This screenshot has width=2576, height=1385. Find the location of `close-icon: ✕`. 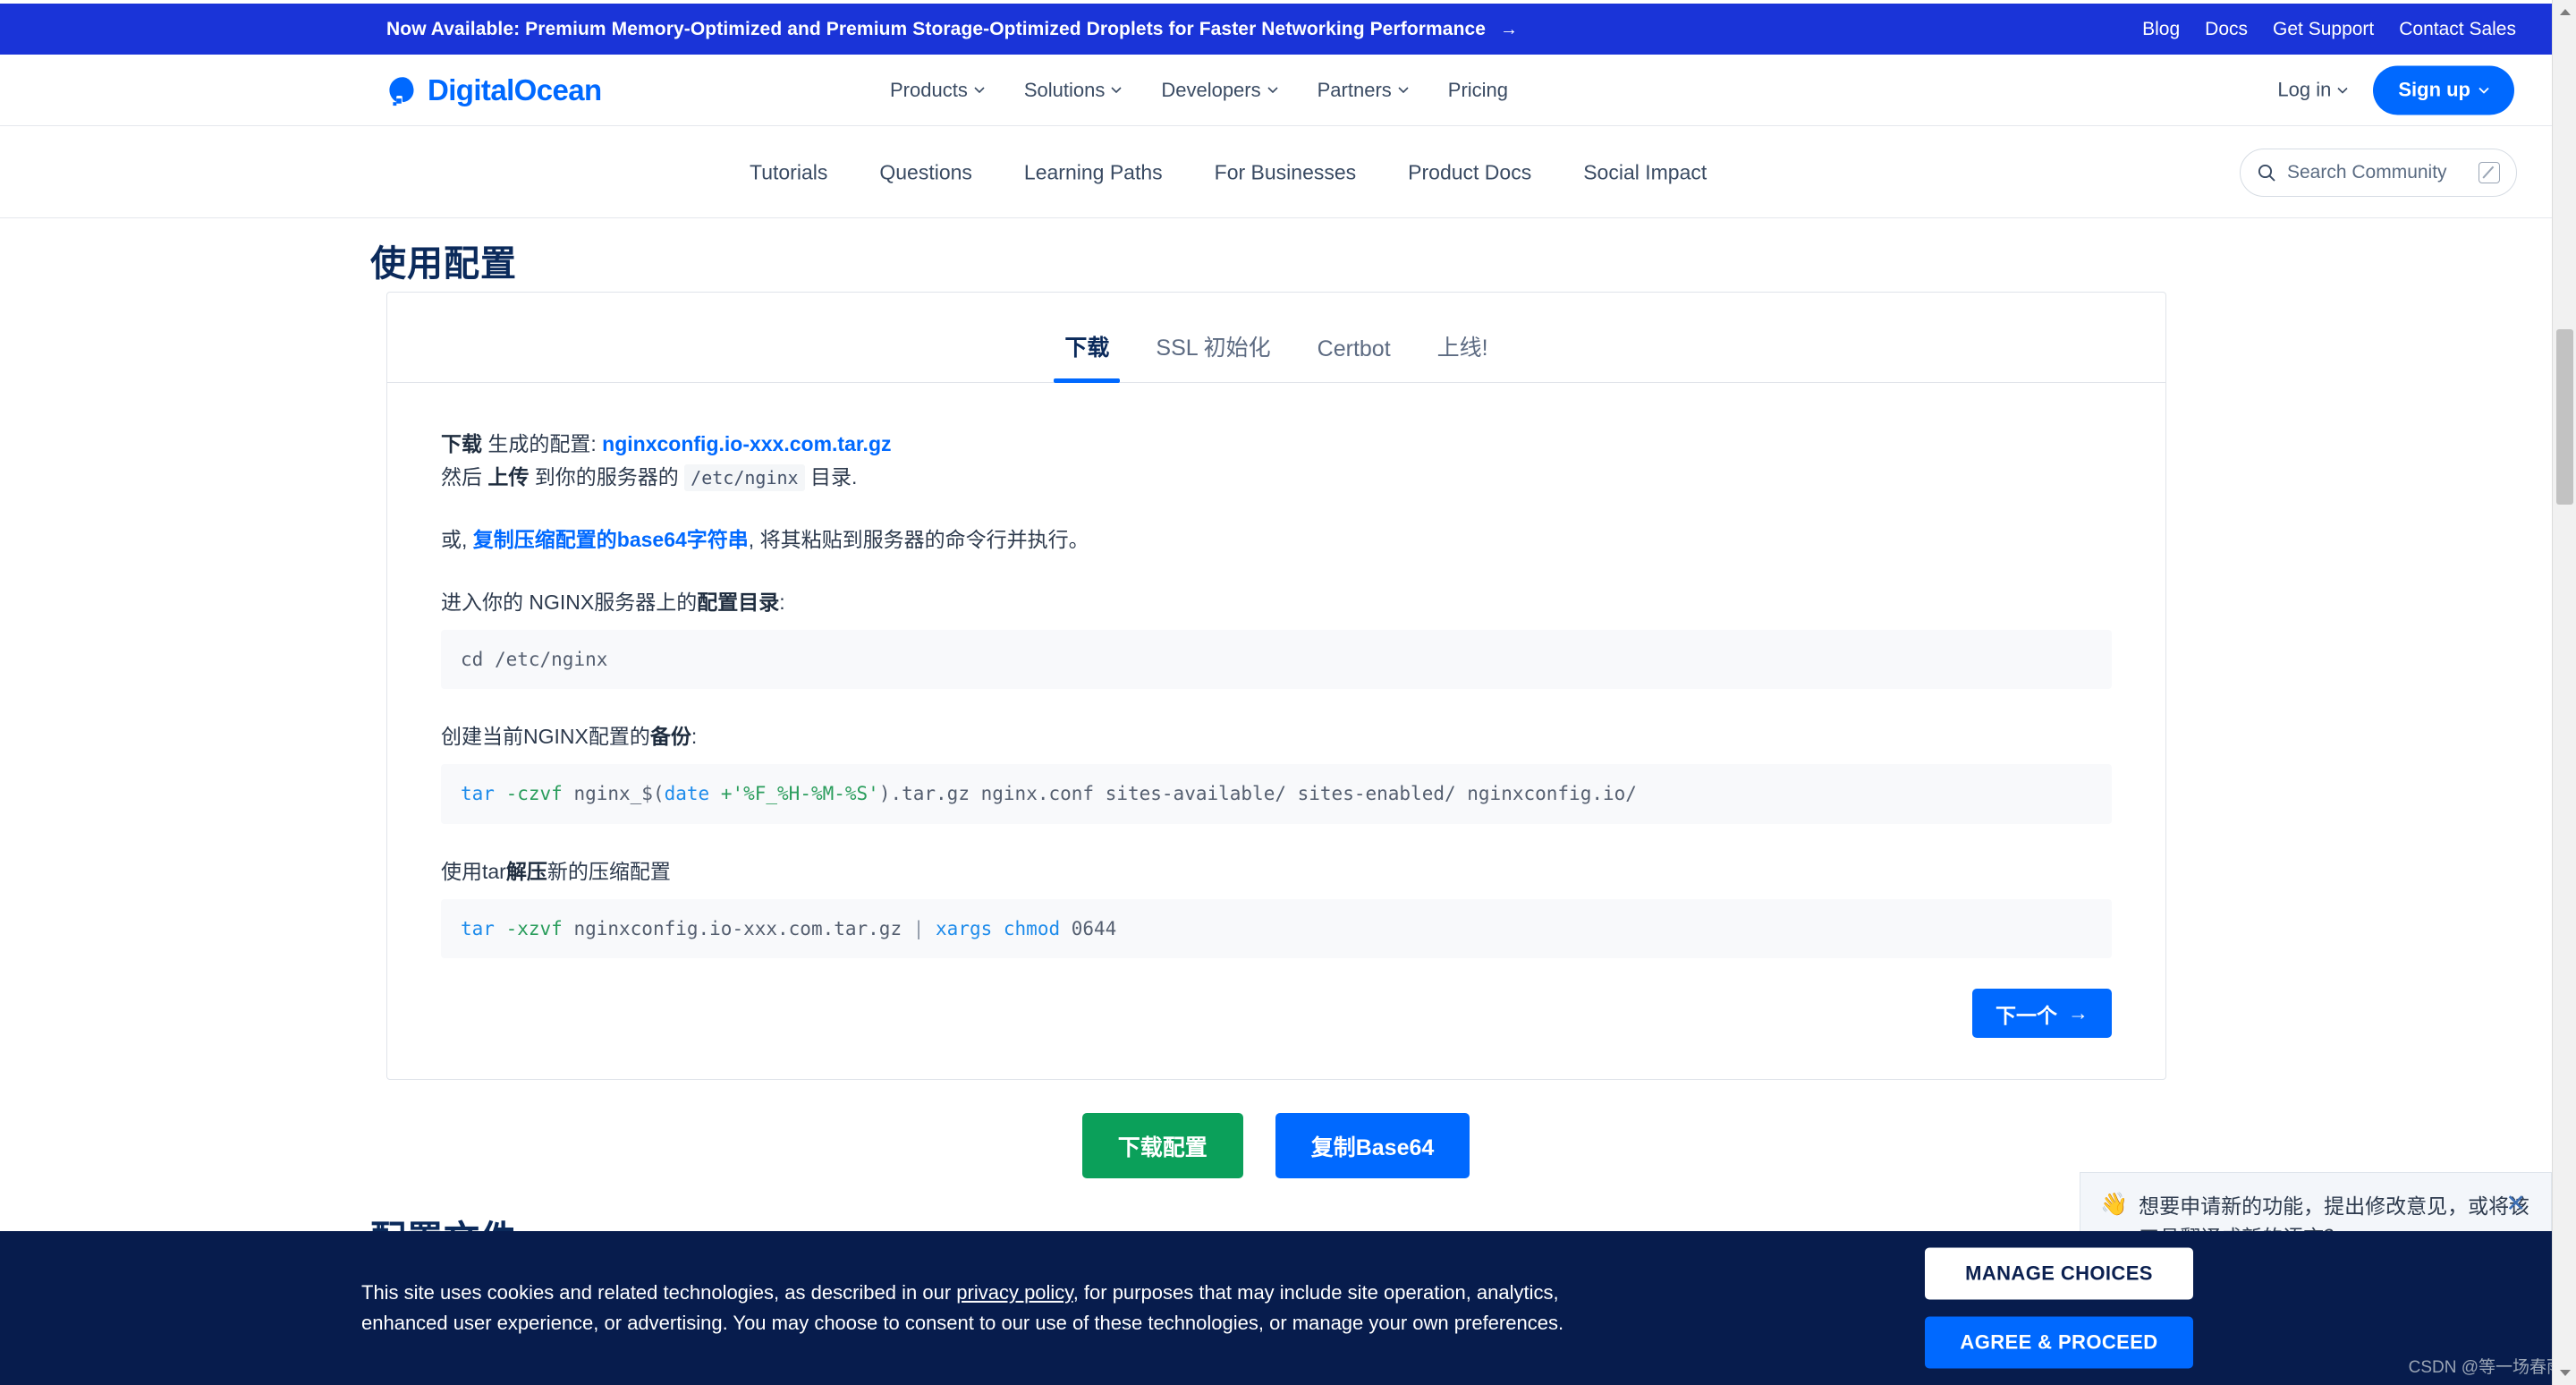

close-icon: ✕ is located at coordinates (2515, 1204).